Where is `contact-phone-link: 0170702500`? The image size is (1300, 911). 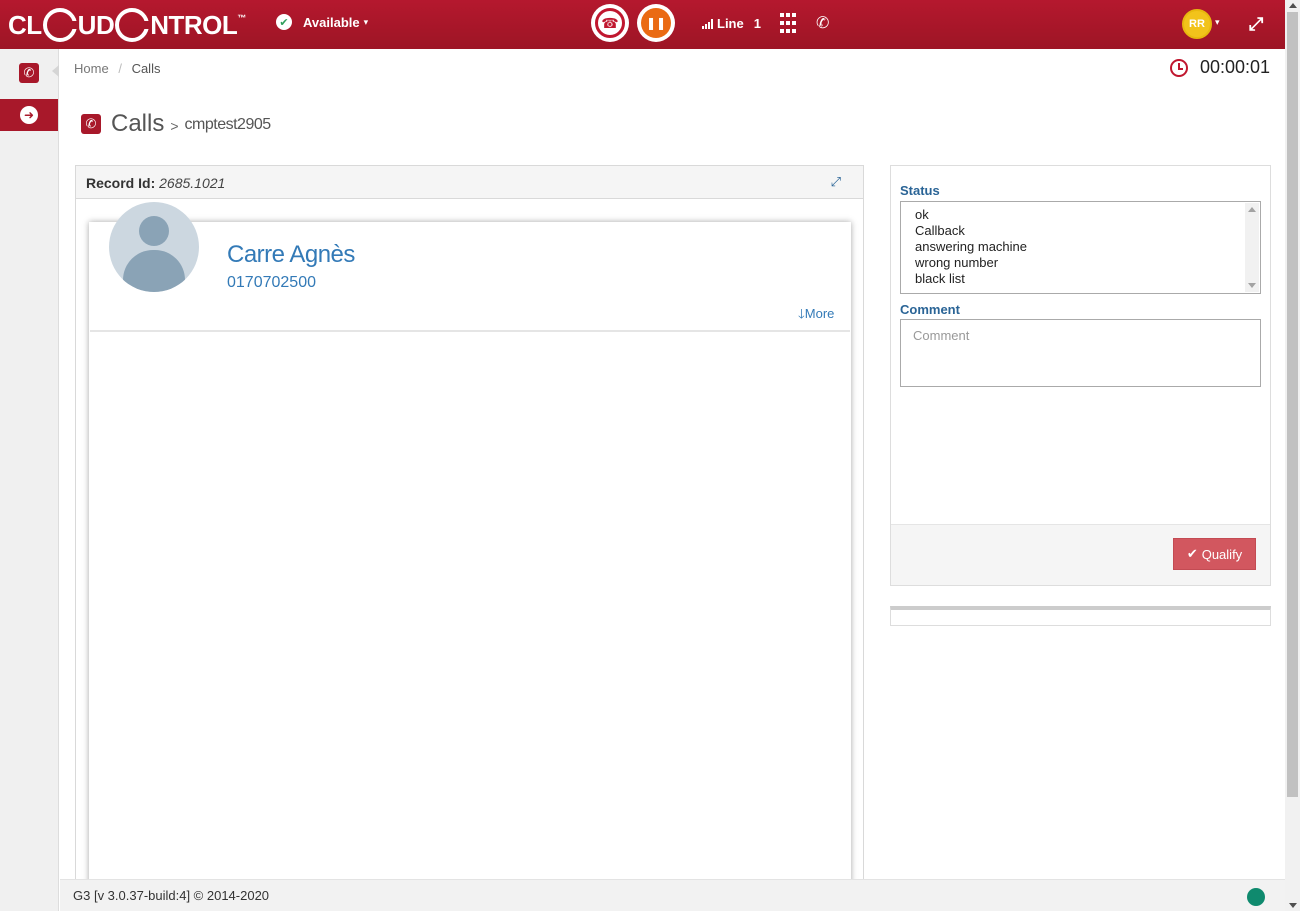
contact-phone-link: 0170702500 is located at coordinates (271, 283).